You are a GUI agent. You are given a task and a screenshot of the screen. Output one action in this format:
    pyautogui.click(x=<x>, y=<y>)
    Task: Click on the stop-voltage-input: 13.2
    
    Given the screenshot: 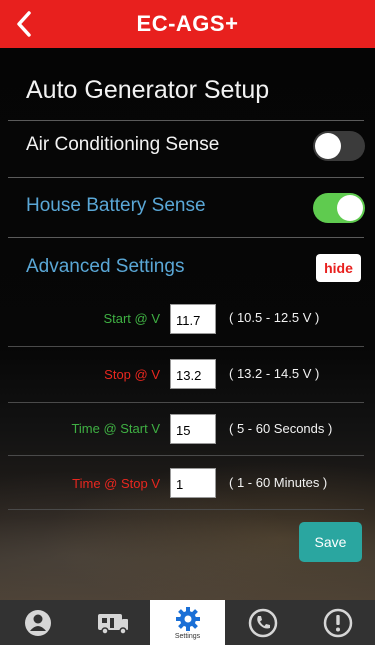 What is the action you would take?
    pyautogui.click(x=193, y=374)
    